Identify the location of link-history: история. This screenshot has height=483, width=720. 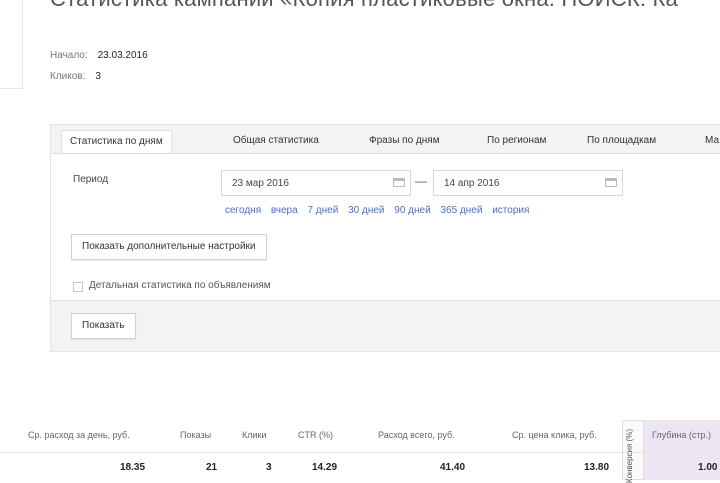
(510, 210).